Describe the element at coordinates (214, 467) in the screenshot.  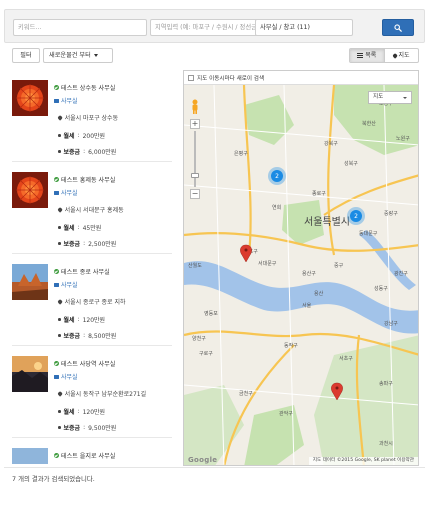
I see `divider` at that location.